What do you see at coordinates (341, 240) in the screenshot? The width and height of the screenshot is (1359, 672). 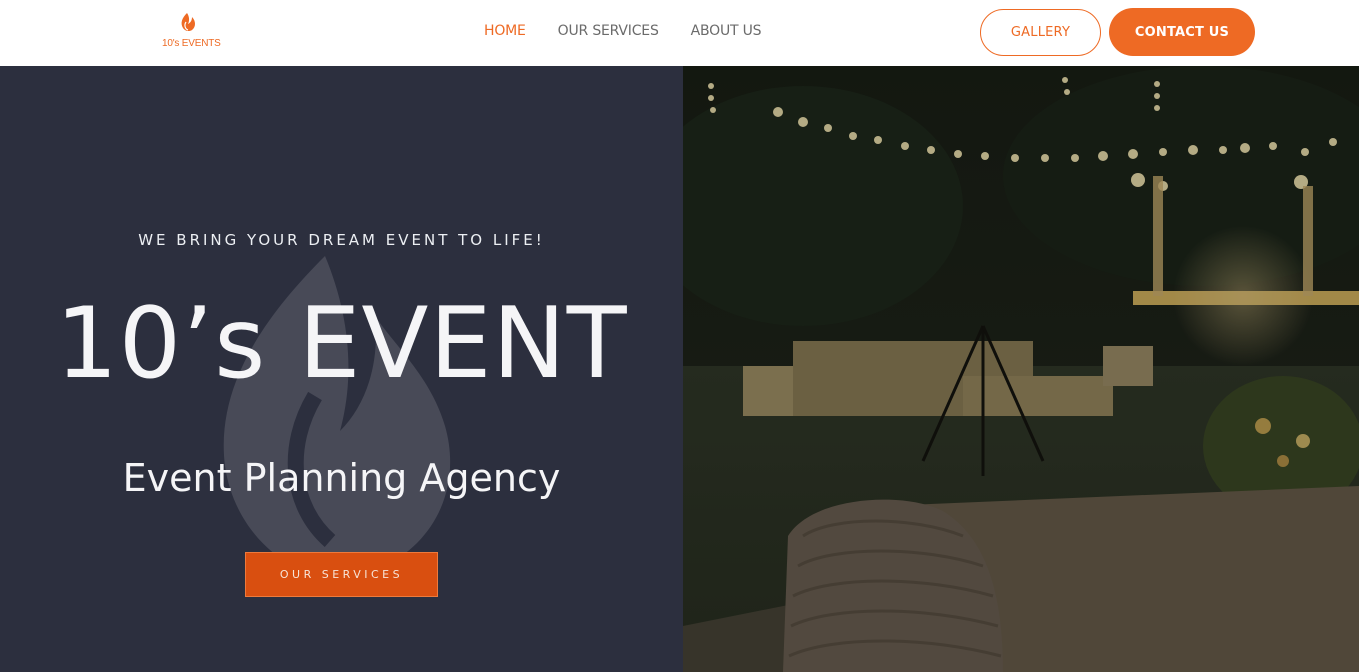 I see `hero-tagline: WE BRING YOUR DREAM EVENT TO LIFE!` at bounding box center [341, 240].